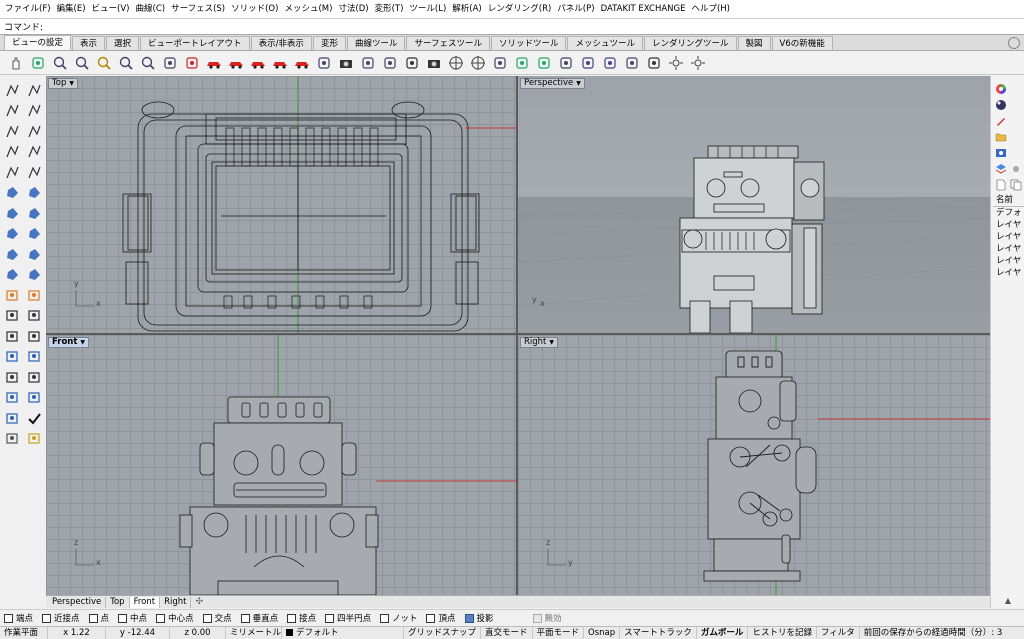 This screenshot has width=1024, height=639. What do you see at coordinates (60, 63) in the screenshot?
I see `zoom-window-icon` at bounding box center [60, 63].